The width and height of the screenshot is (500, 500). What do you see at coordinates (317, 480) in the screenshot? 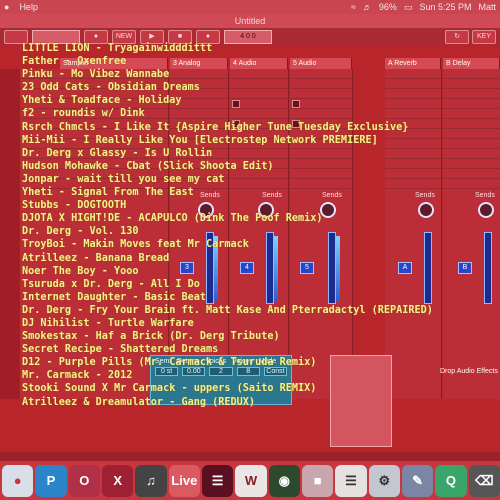
I see `photo-app-icon: ■` at bounding box center [317, 480].